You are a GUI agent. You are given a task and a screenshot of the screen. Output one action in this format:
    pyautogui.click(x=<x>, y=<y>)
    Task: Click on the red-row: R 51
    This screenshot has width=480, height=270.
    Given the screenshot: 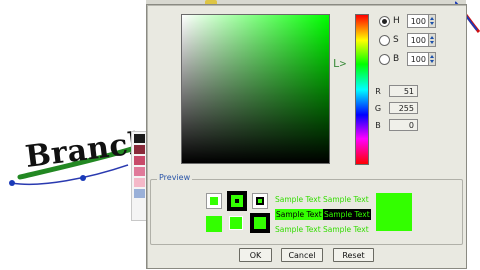 What is the action you would take?
    pyautogui.click(x=395, y=91)
    